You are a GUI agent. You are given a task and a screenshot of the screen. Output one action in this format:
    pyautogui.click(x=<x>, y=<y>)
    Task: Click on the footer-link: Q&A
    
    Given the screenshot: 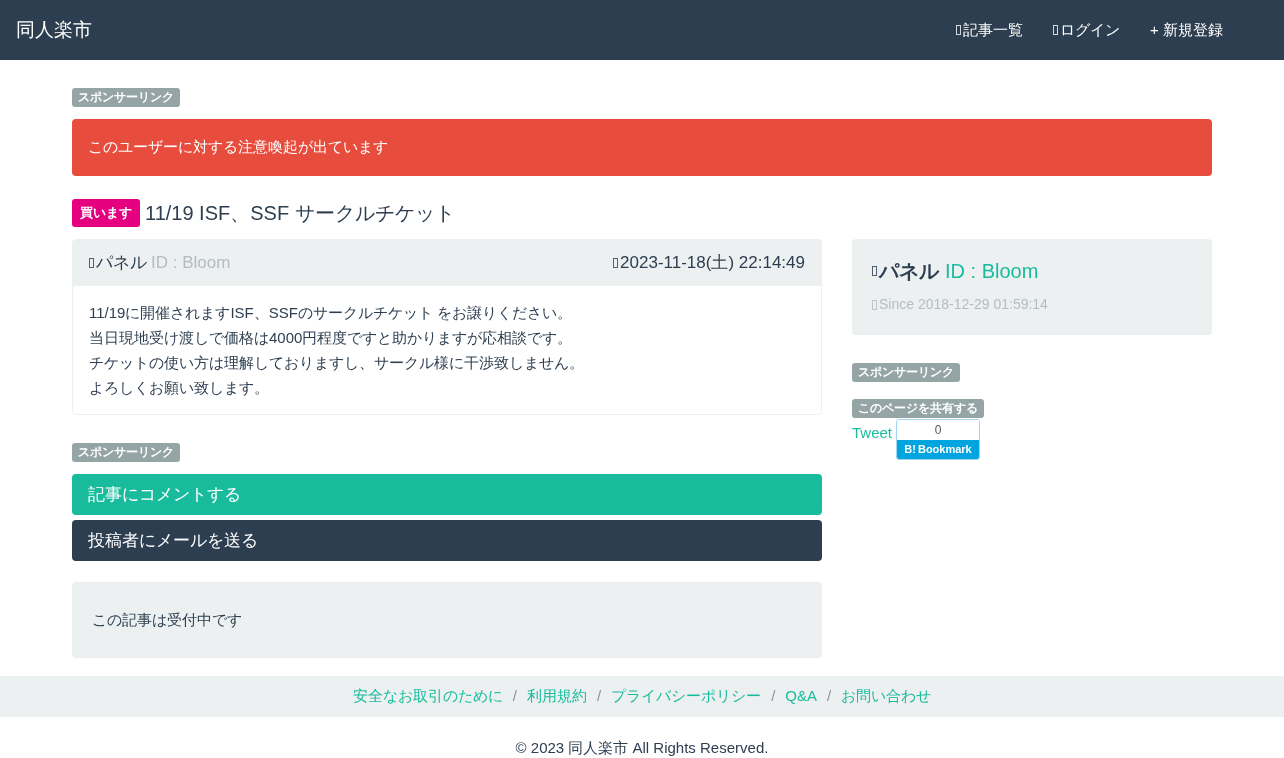 What is the action you would take?
    pyautogui.click(x=801, y=696)
    